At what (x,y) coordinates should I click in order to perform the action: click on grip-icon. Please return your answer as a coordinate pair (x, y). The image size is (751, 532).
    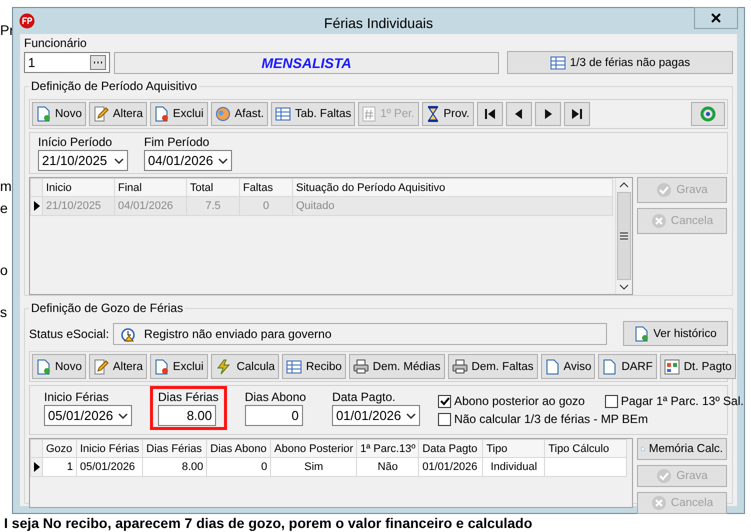
    Looking at the image, I should click on (624, 236).